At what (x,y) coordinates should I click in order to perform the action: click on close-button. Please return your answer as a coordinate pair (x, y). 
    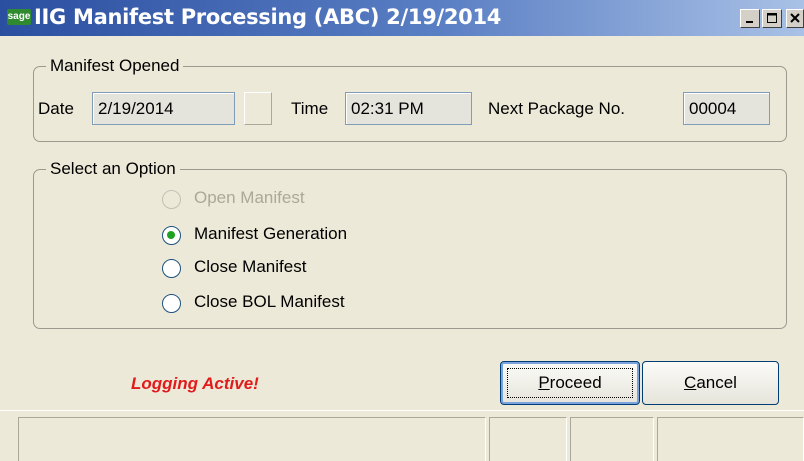
    Looking at the image, I should click on (795, 18).